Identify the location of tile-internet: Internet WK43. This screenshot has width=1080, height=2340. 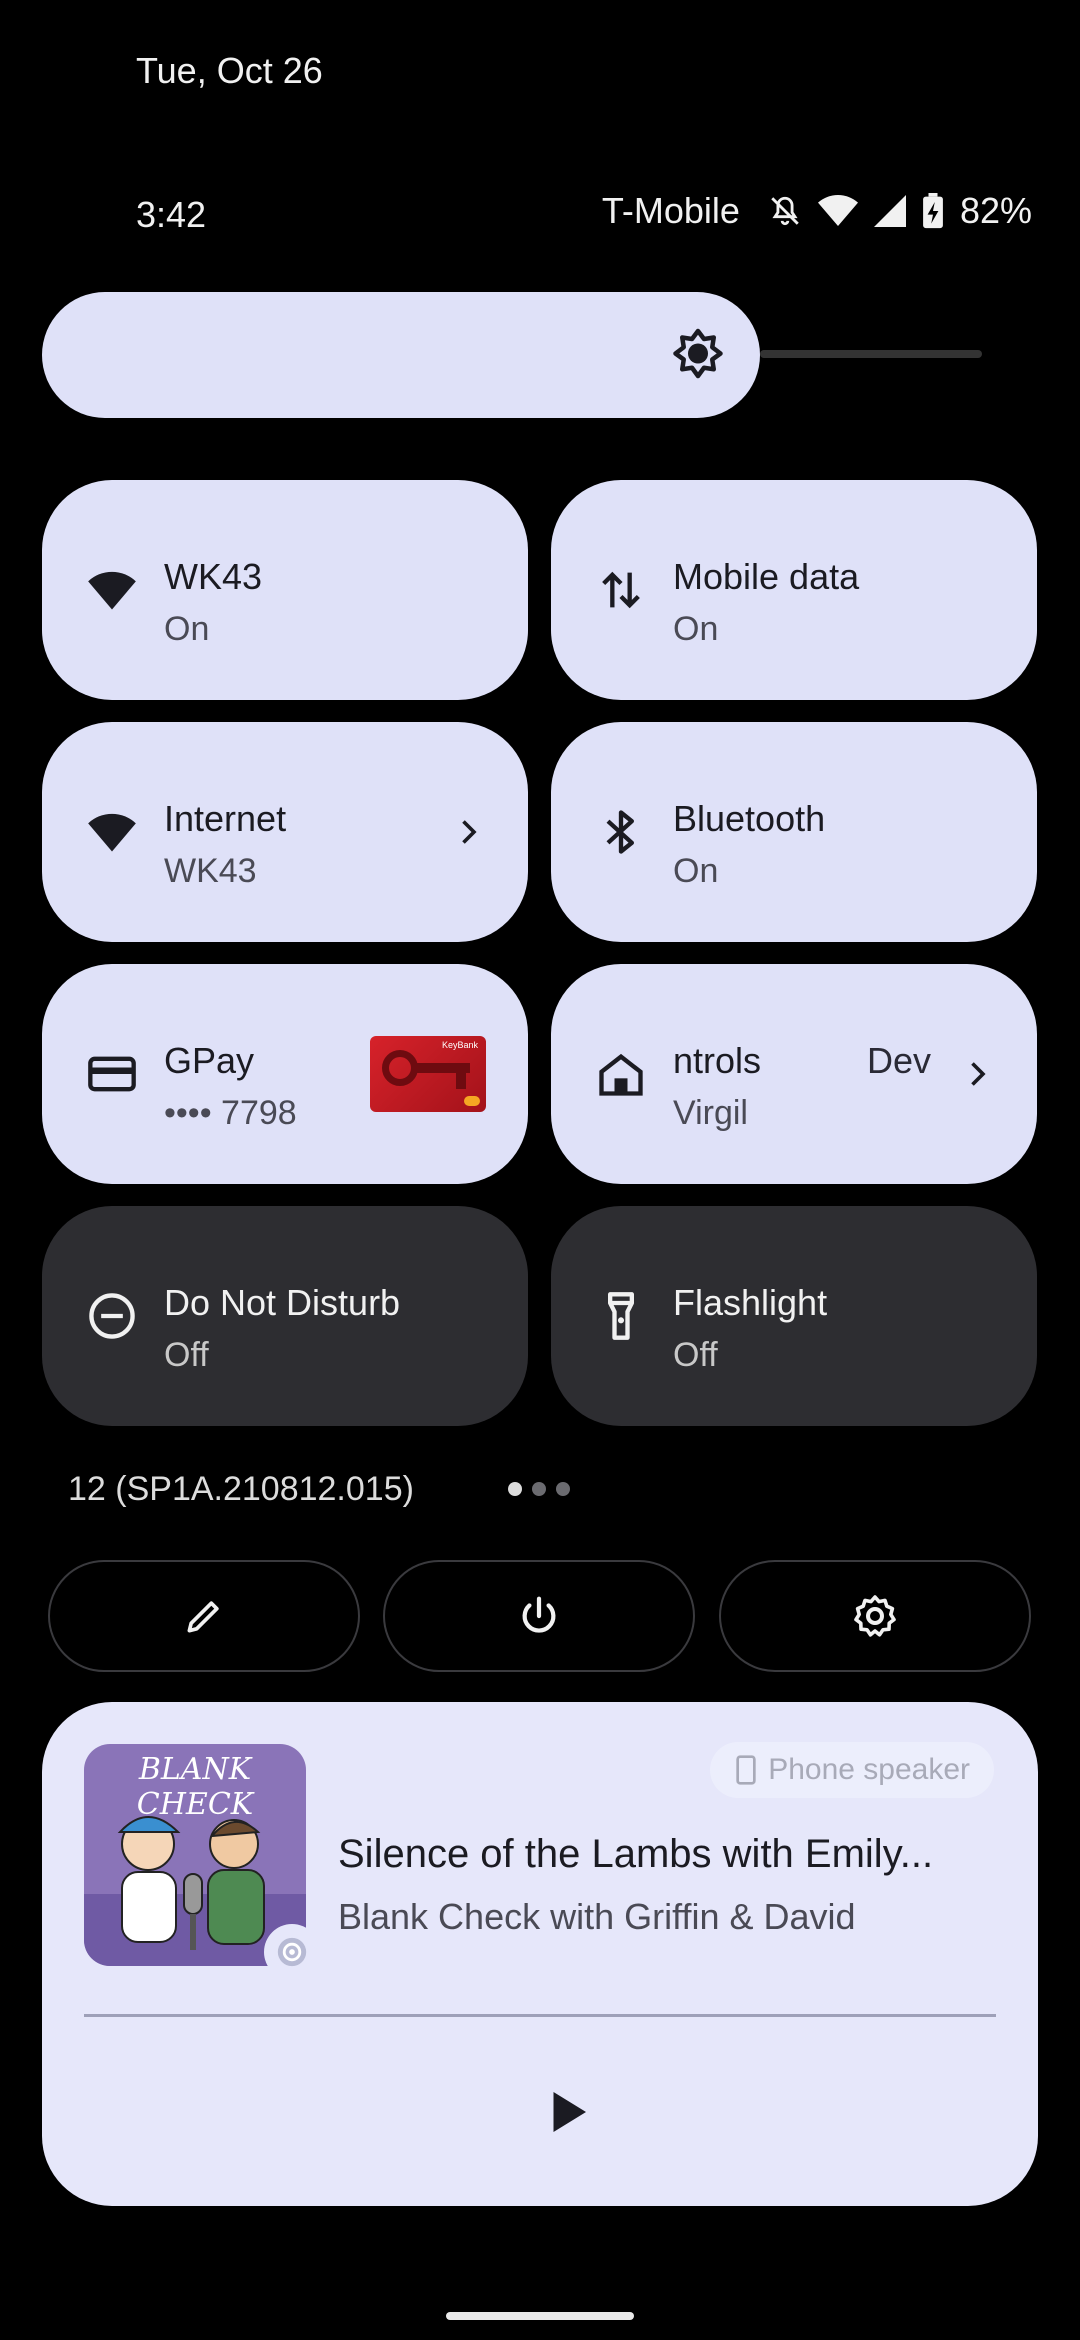
(285, 832).